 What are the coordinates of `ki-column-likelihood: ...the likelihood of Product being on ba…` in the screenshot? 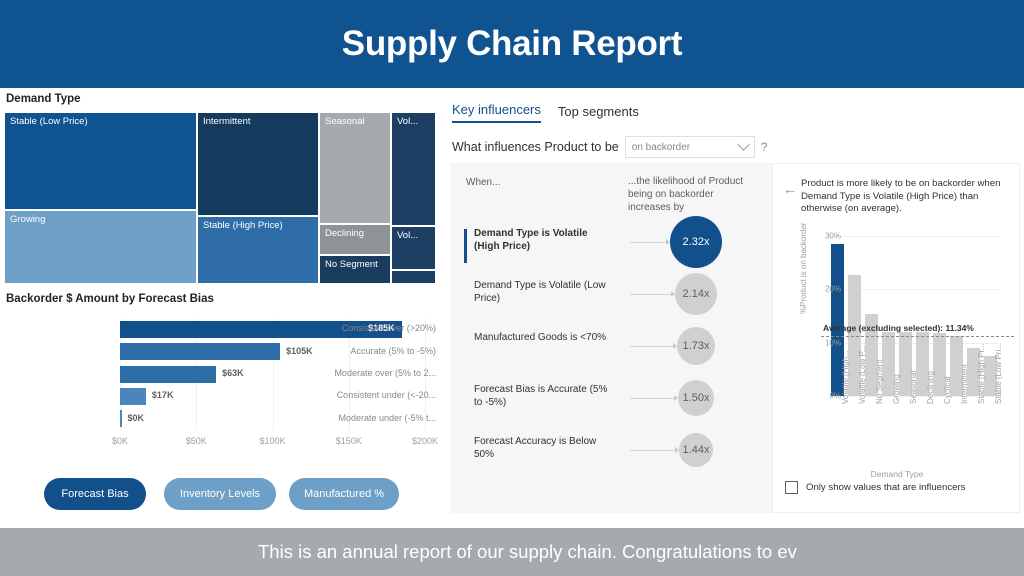 It's located at (686, 194).